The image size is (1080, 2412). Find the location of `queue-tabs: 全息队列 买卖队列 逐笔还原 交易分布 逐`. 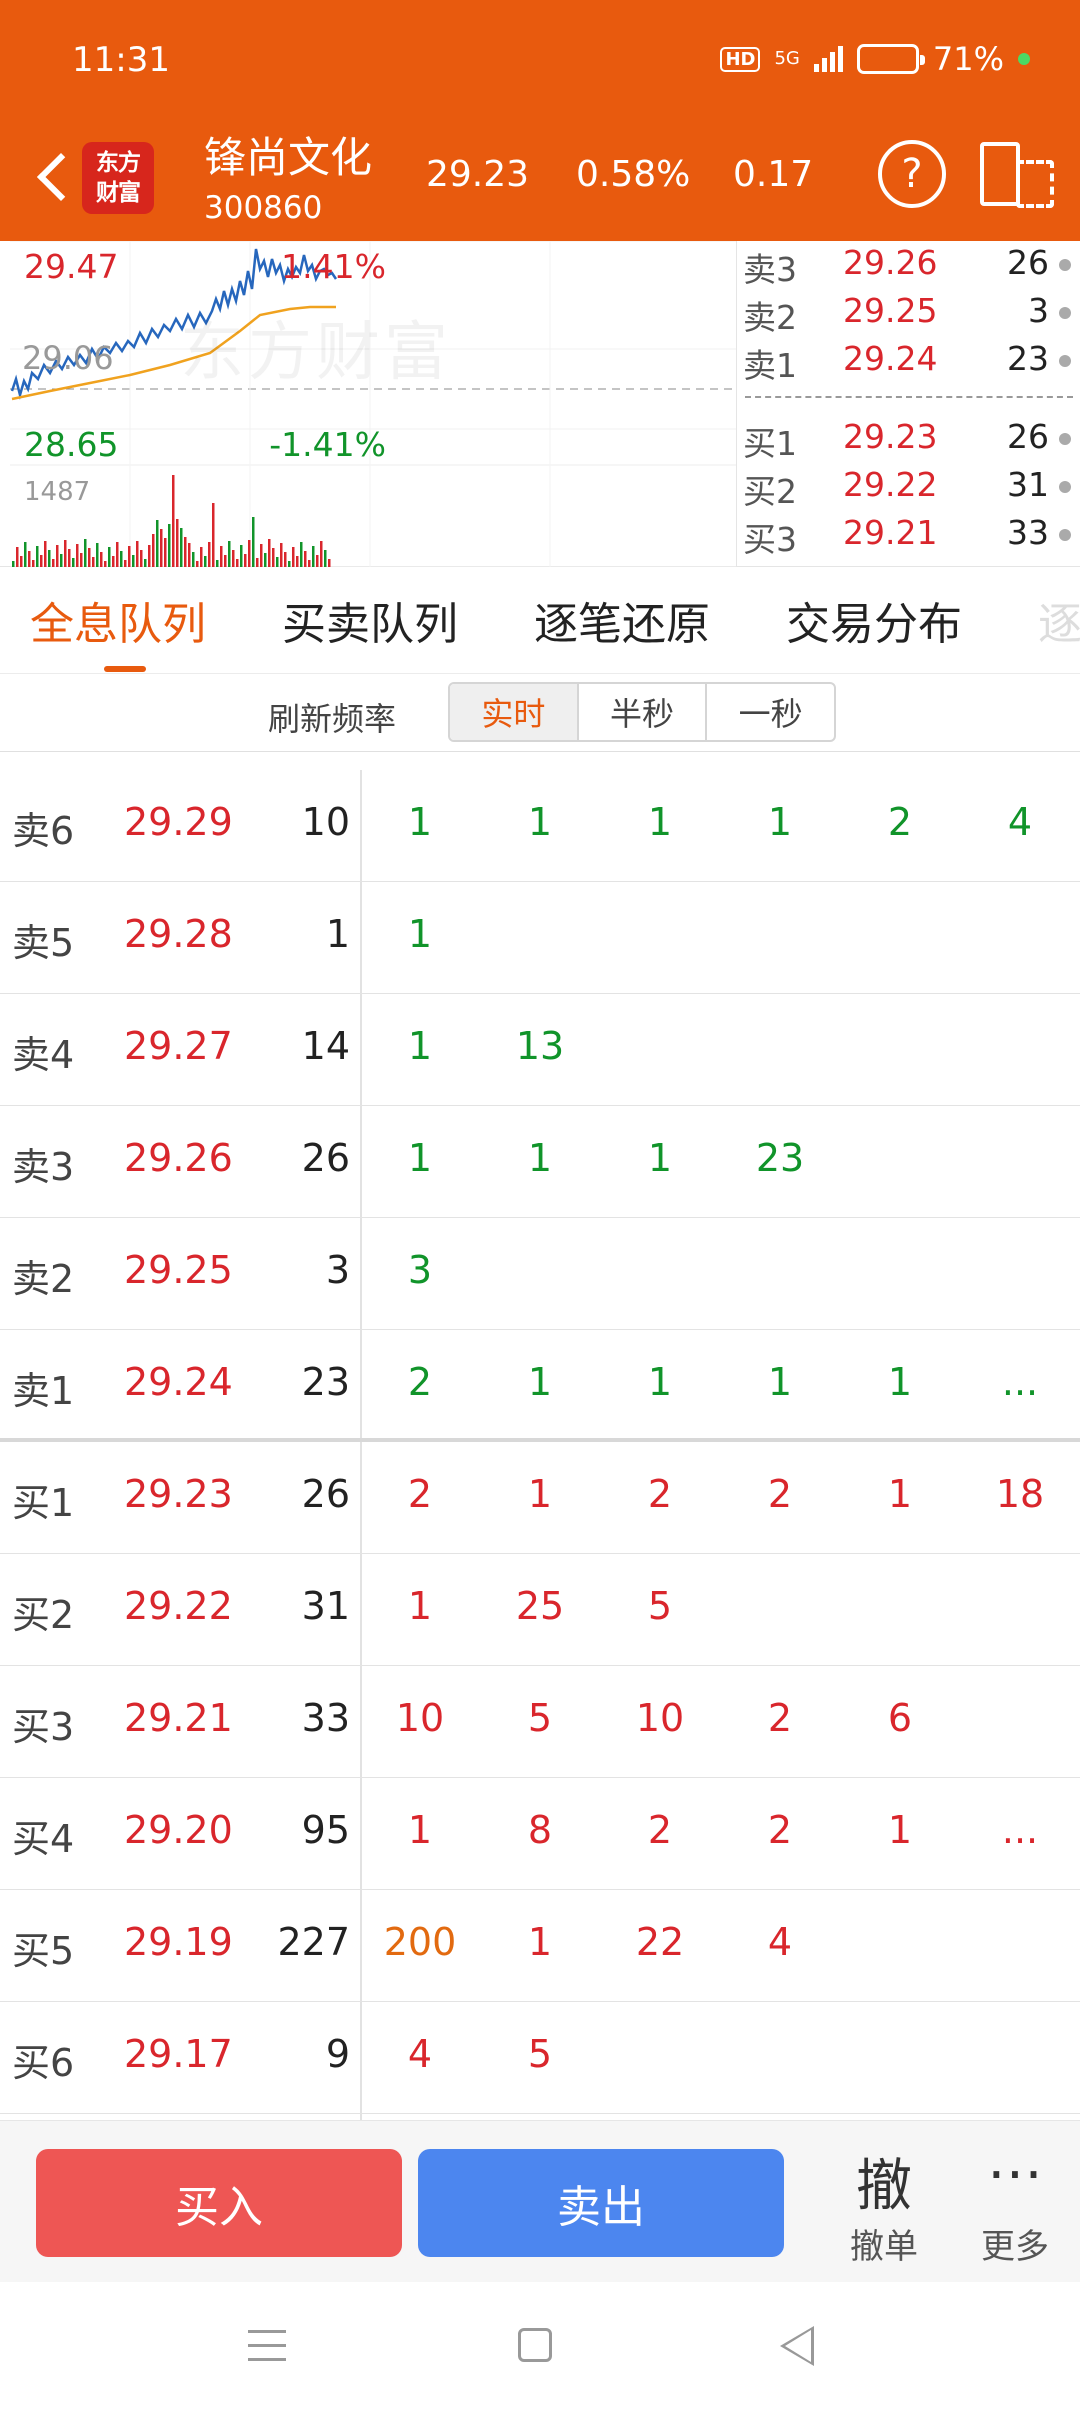

queue-tabs: 全息队列 买卖队列 逐笔还原 交易分布 逐 is located at coordinates (540, 621).